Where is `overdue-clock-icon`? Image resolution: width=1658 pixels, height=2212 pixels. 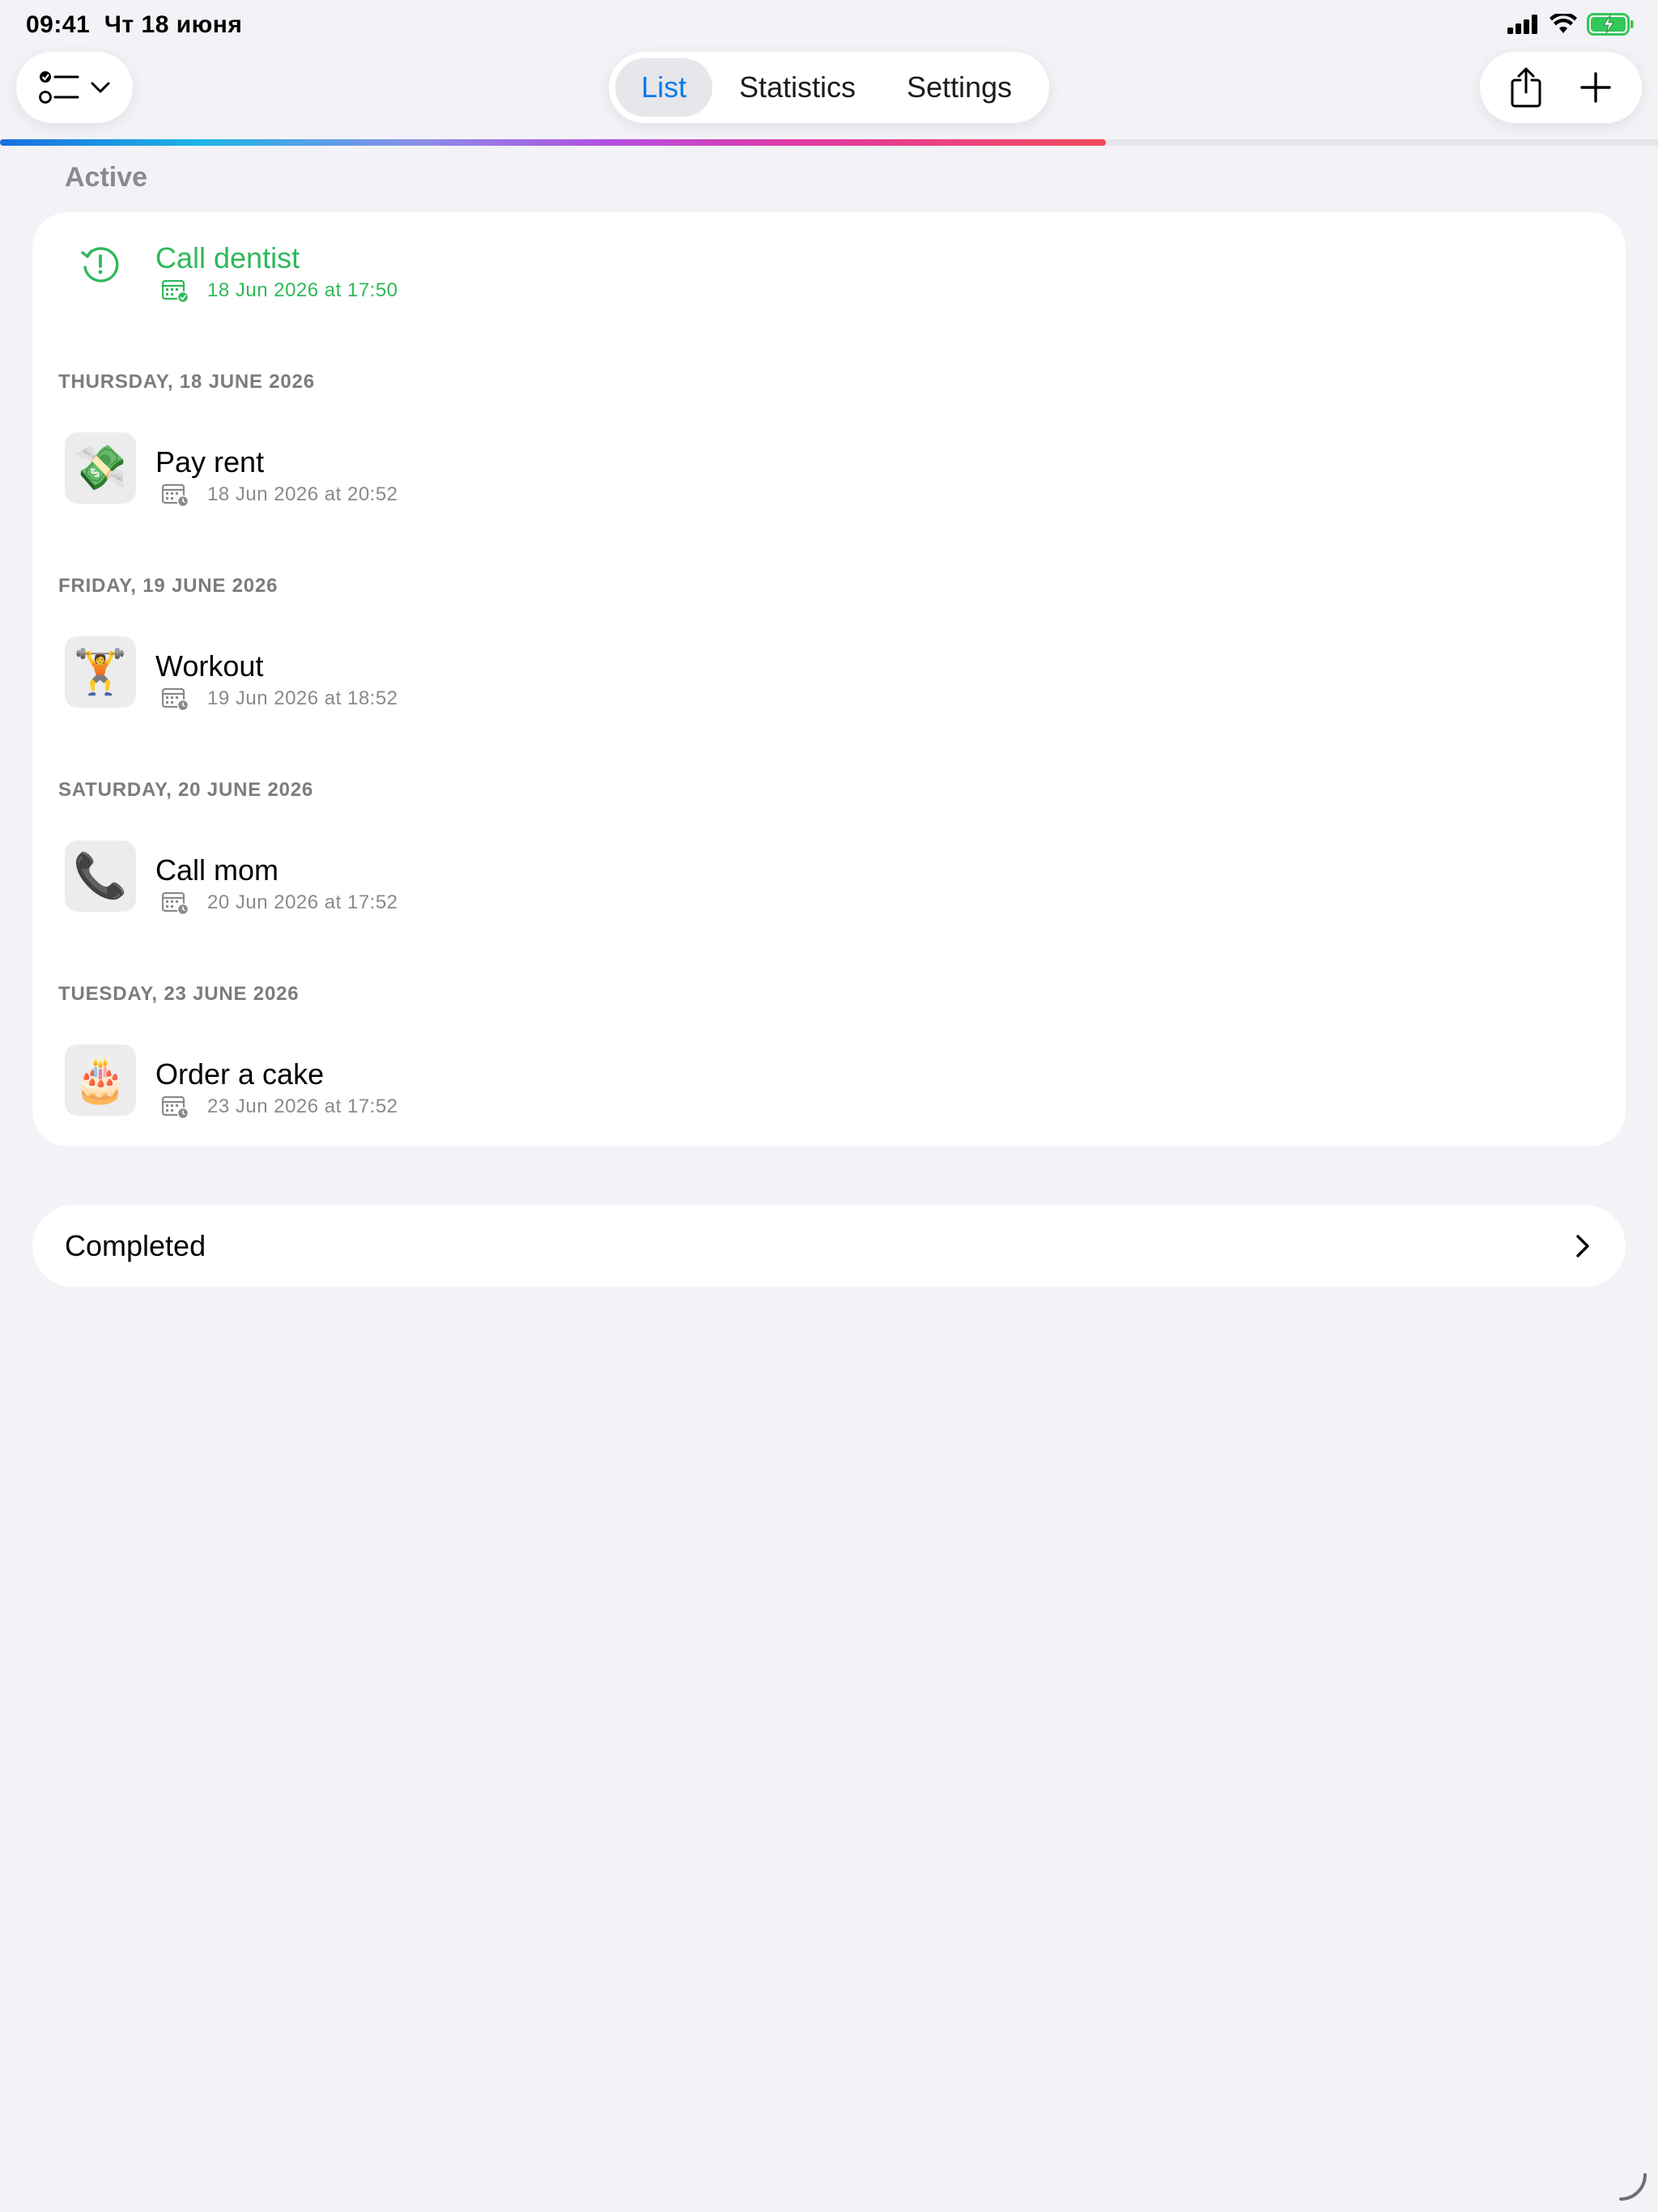 overdue-clock-icon is located at coordinates (100, 264).